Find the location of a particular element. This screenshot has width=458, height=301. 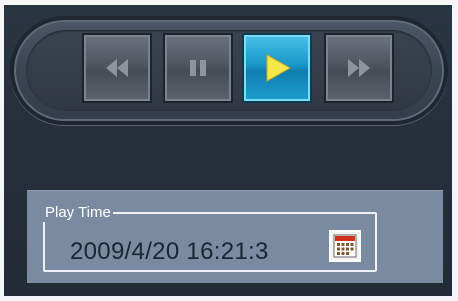

calendar-icon is located at coordinates (345, 246).